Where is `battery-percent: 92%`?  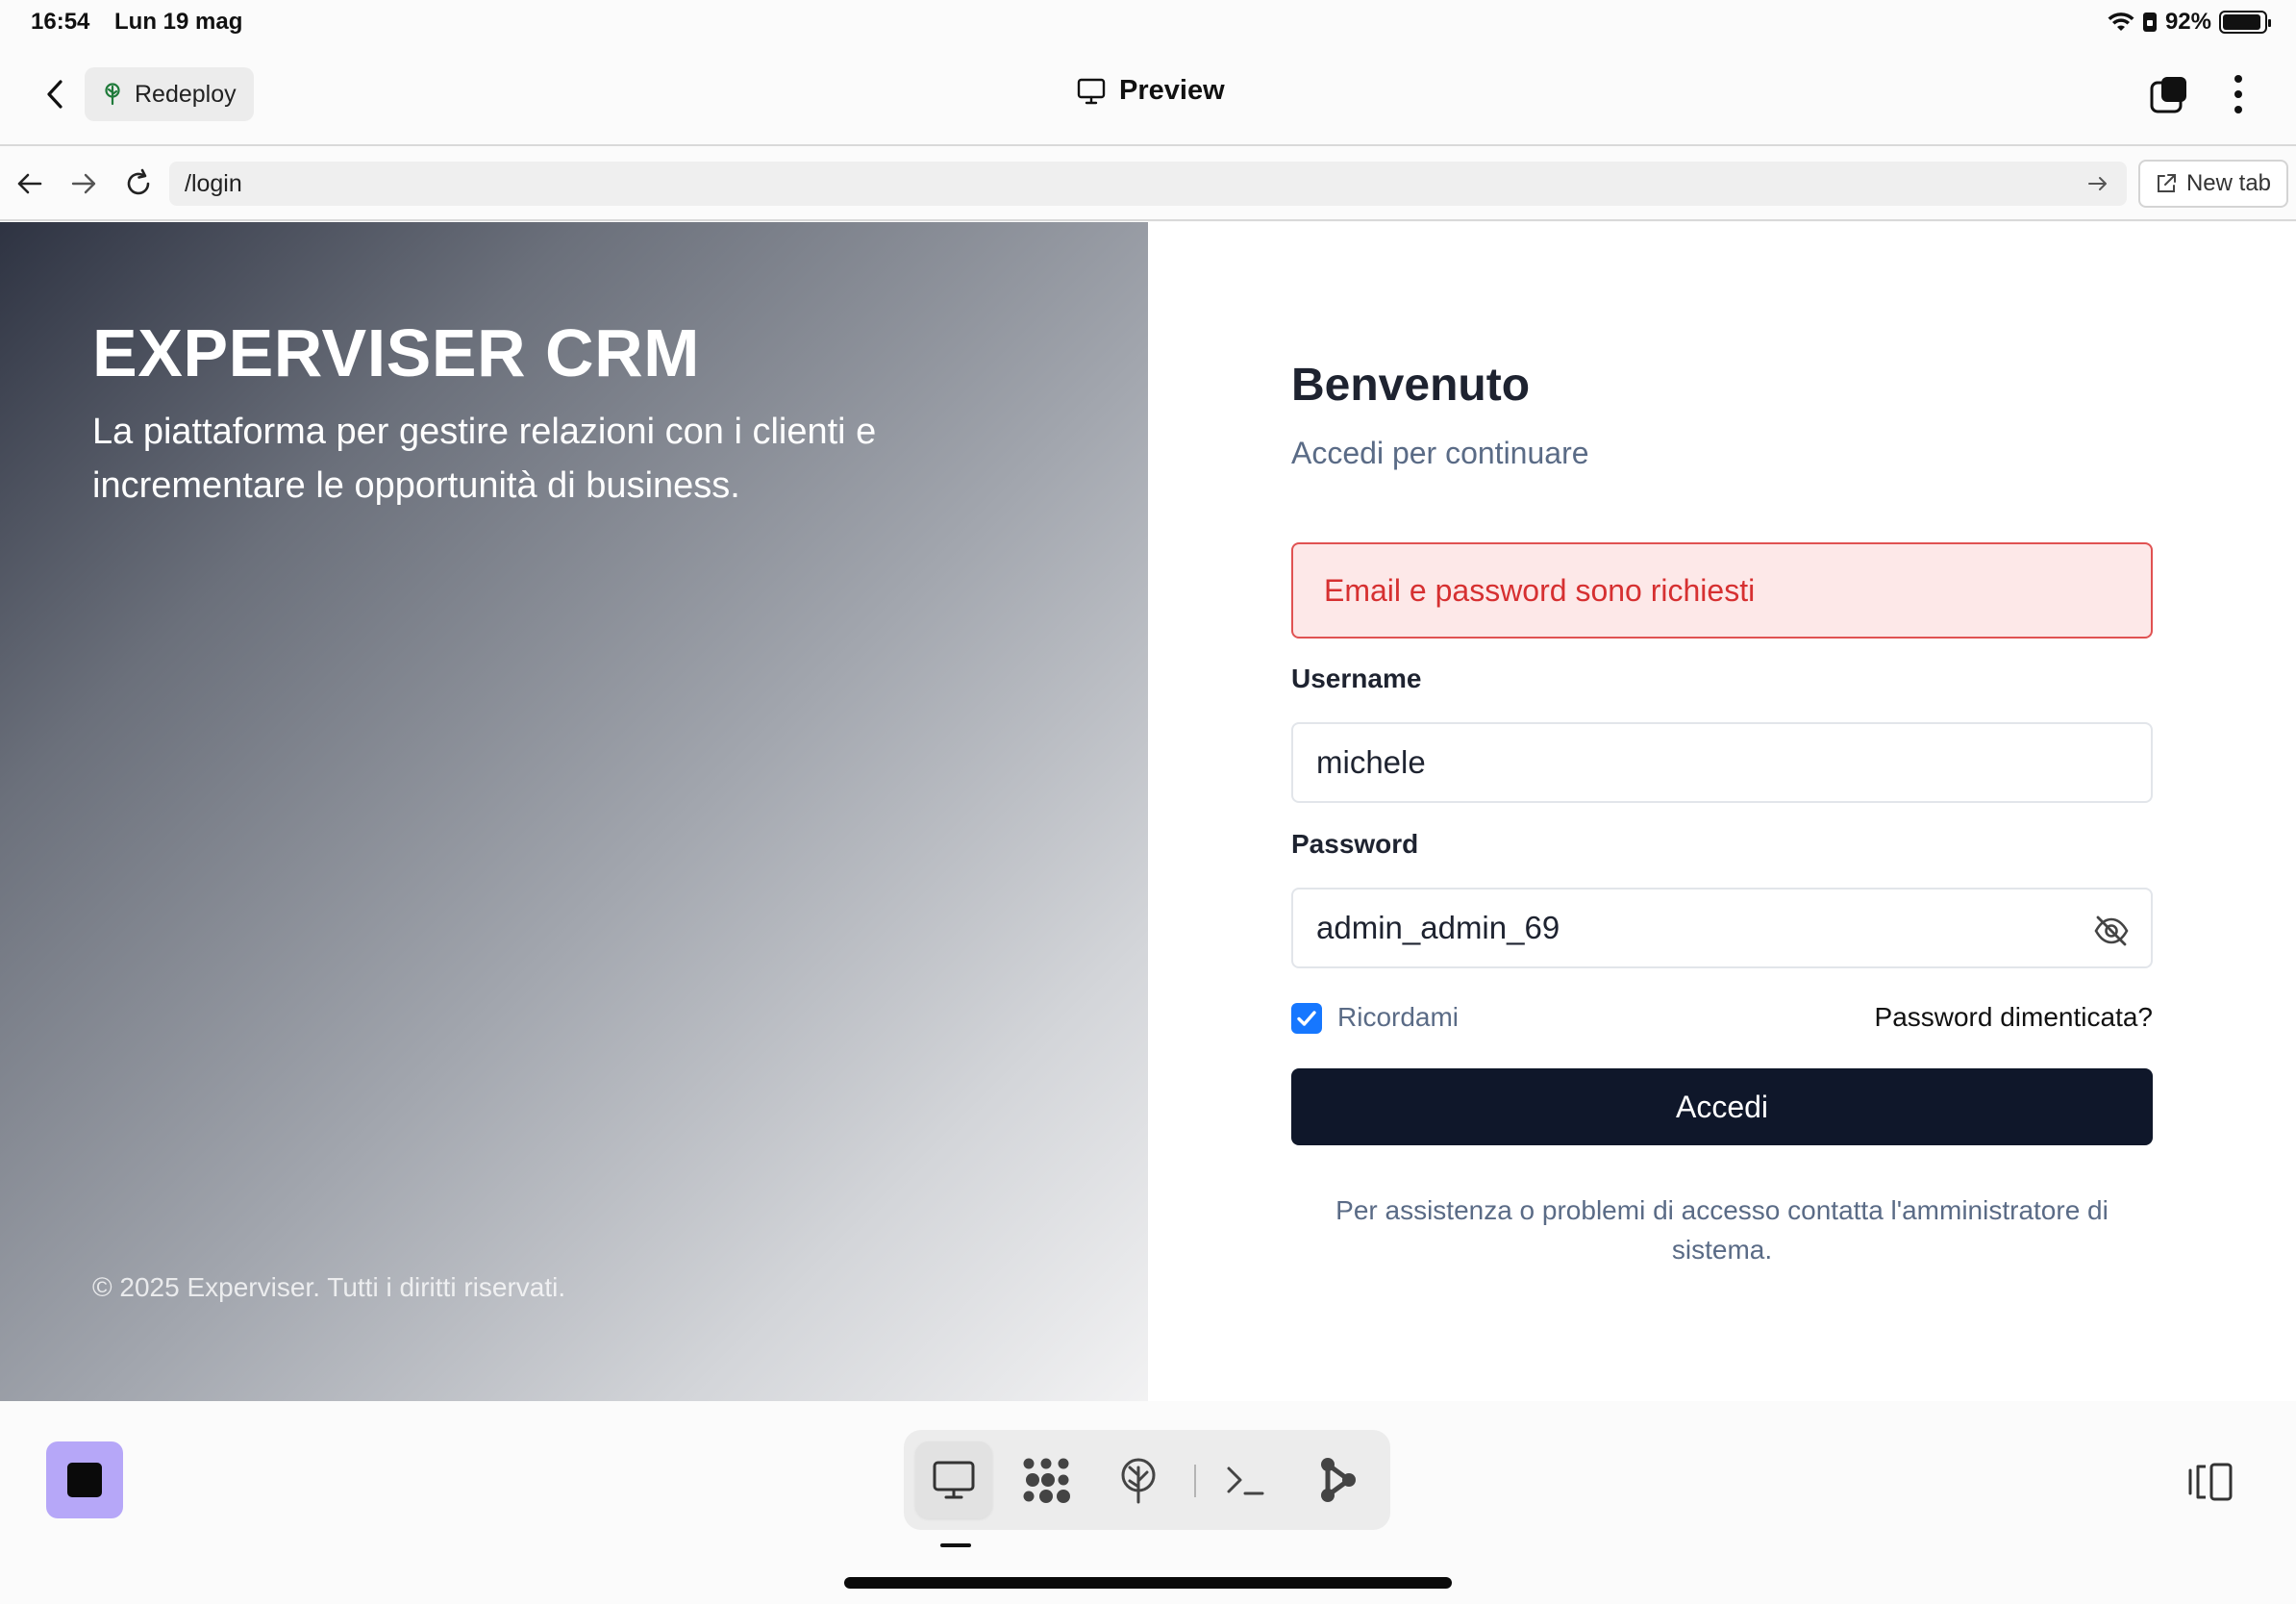
battery-percent: 92% is located at coordinates (2187, 22).